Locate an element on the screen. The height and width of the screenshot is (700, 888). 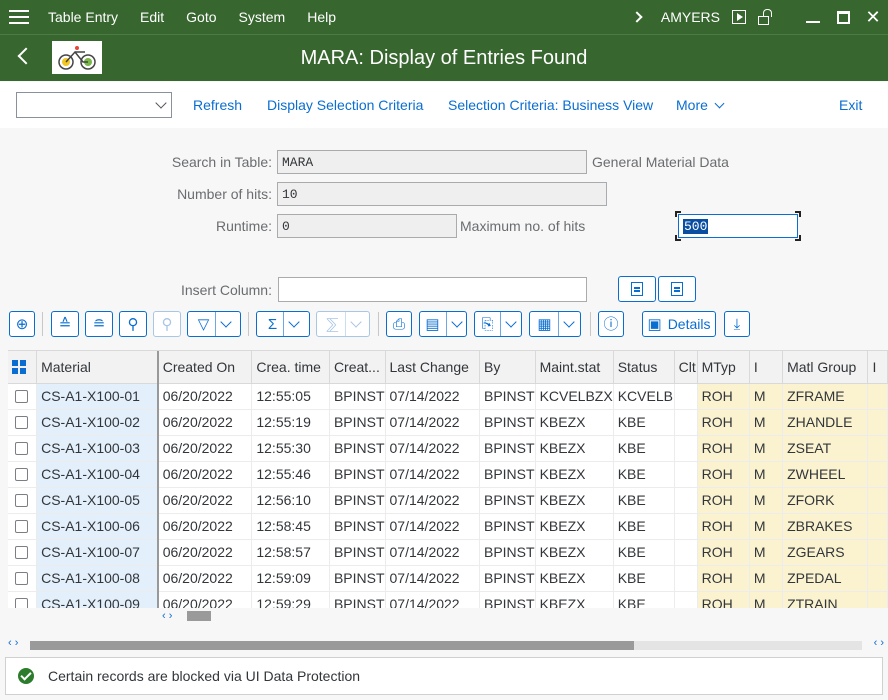
exit-button: Exit is located at coordinates (850, 105).